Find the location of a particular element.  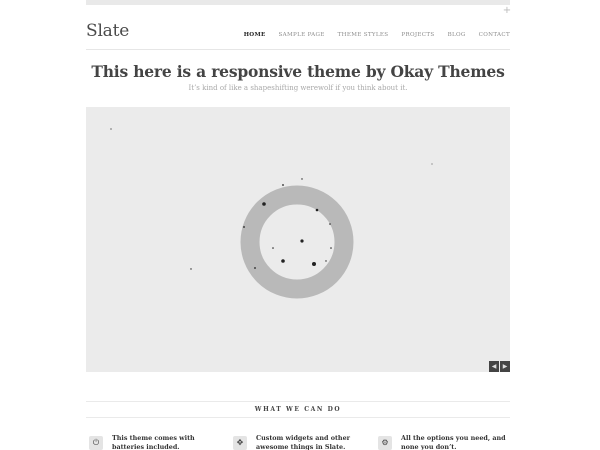

chevron-left-icon: ◀ is located at coordinates (494, 366).